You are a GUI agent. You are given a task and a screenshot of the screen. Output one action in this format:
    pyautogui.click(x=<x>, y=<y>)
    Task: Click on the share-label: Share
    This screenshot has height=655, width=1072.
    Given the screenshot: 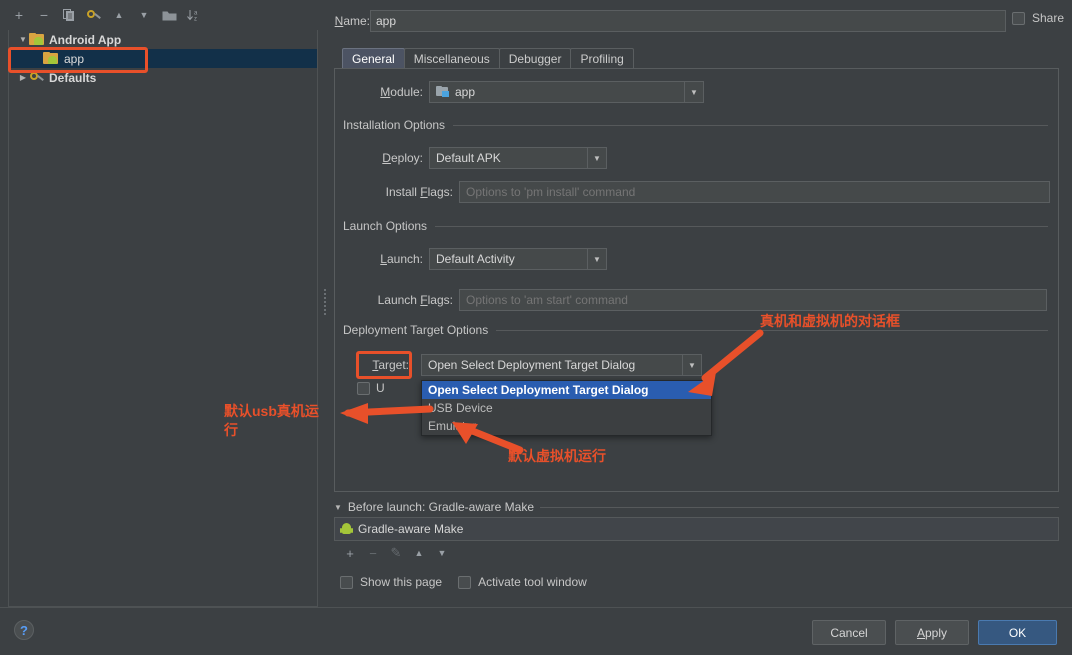 What is the action you would take?
    pyautogui.click(x=1047, y=18)
    